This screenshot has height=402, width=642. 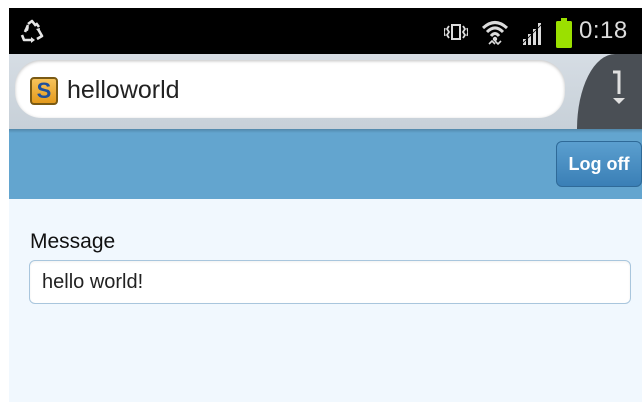 I want to click on url-text: helloworld, so click(x=123, y=90).